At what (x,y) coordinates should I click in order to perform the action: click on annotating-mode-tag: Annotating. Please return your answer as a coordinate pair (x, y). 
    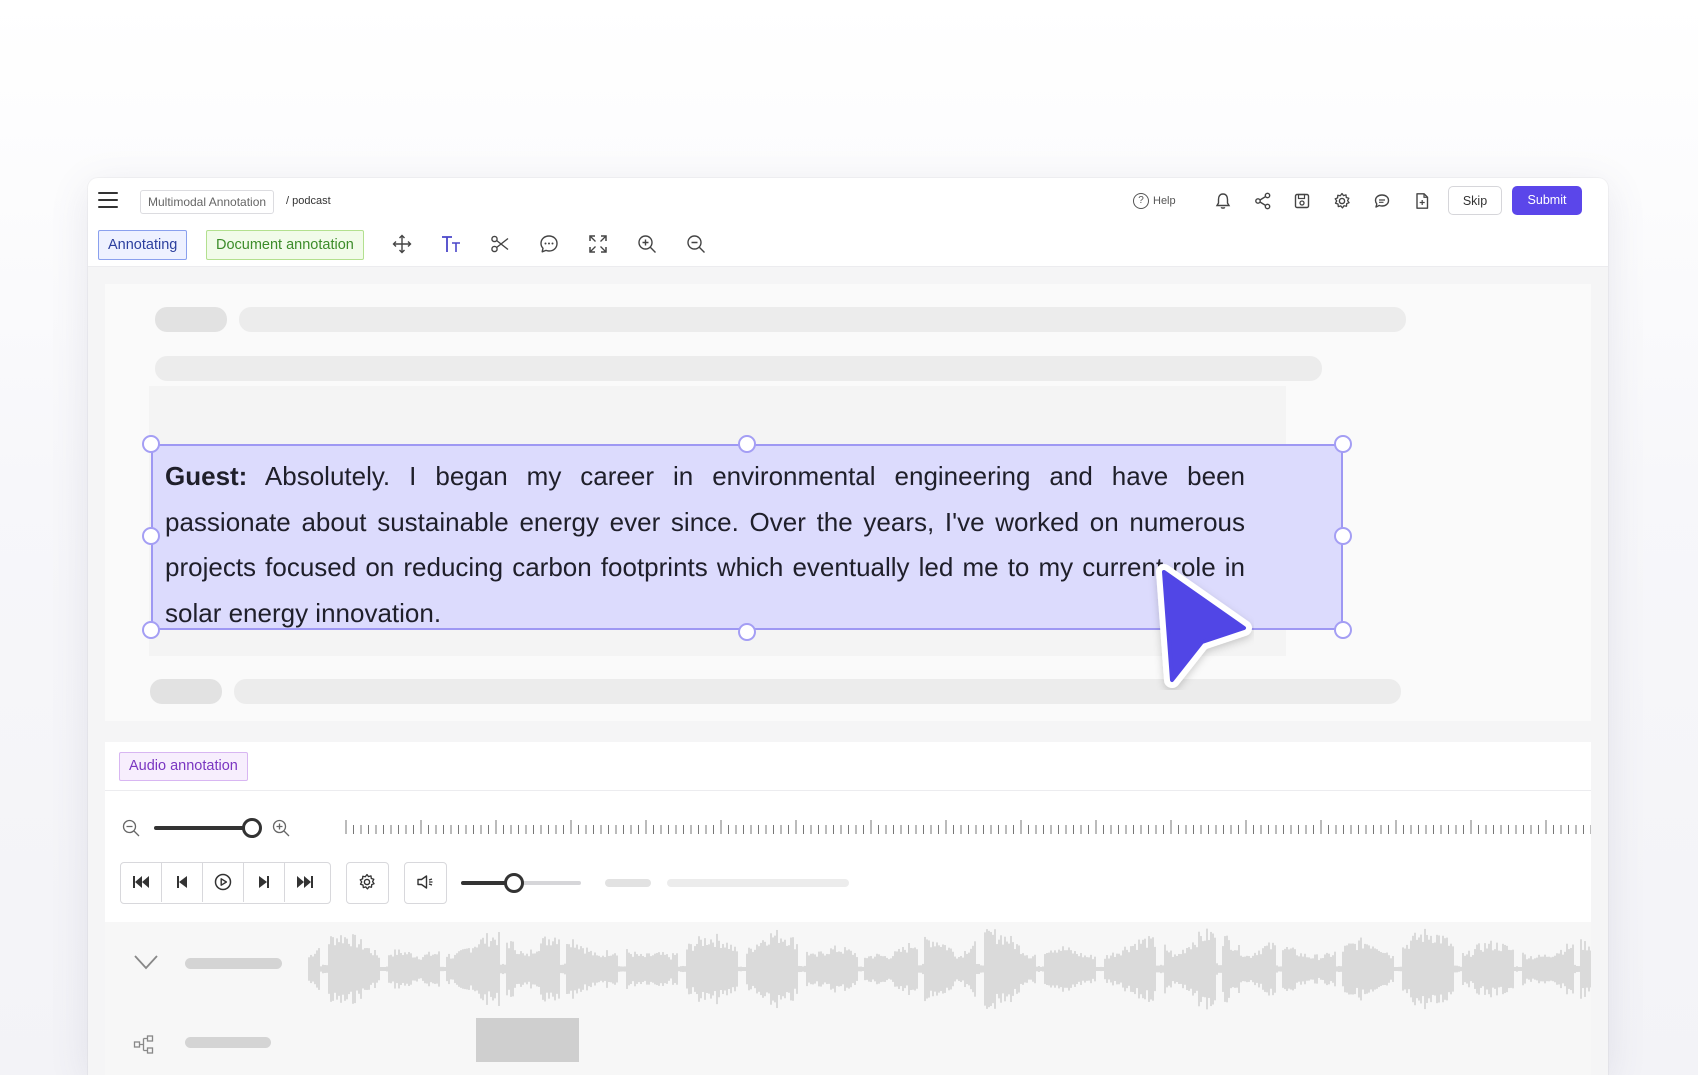
    Looking at the image, I should click on (143, 245).